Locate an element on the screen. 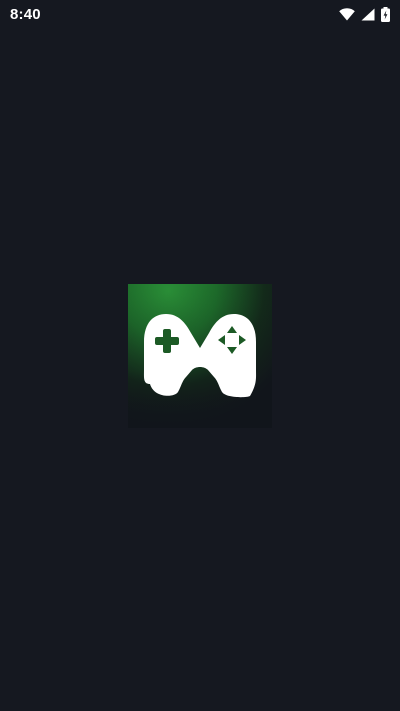  cellular-signal-icon is located at coordinates (368, 14).